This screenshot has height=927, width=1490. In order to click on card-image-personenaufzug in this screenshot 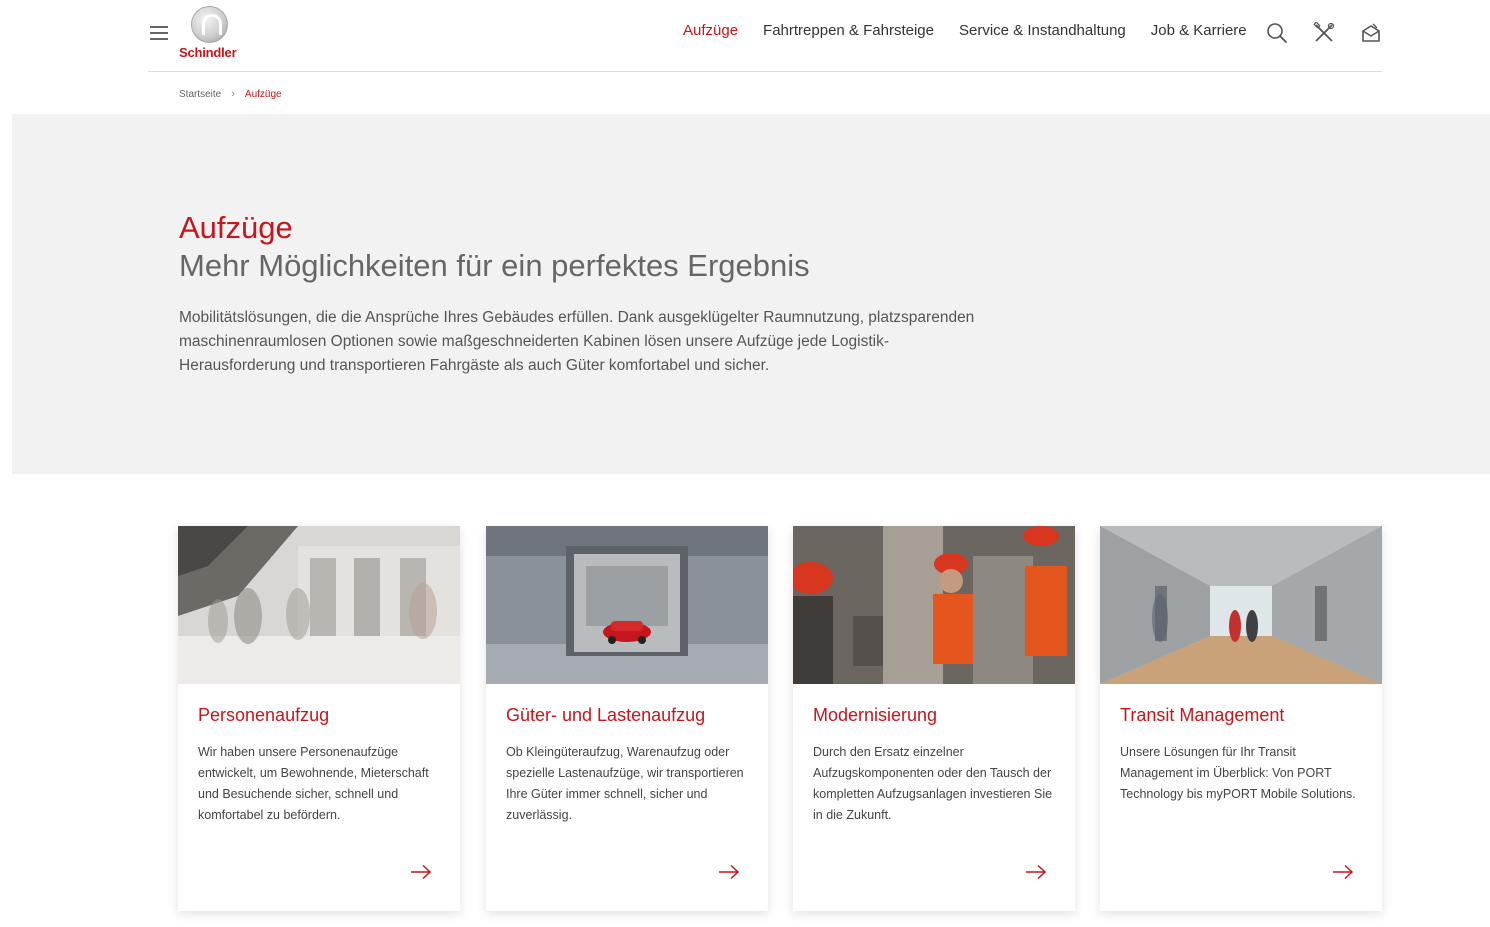, I will do `click(319, 605)`.